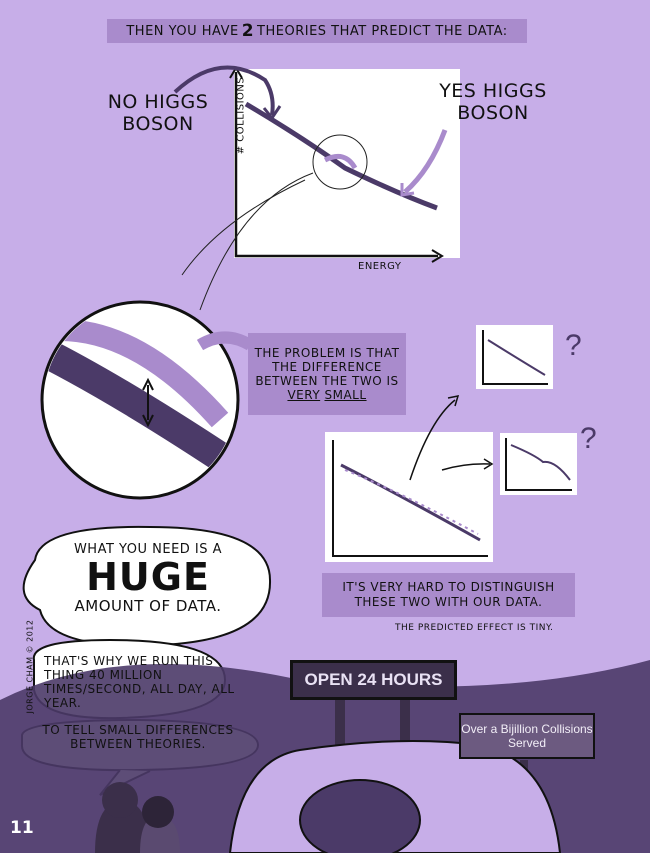  I want to click on caption-top-num: 2, so click(248, 31).